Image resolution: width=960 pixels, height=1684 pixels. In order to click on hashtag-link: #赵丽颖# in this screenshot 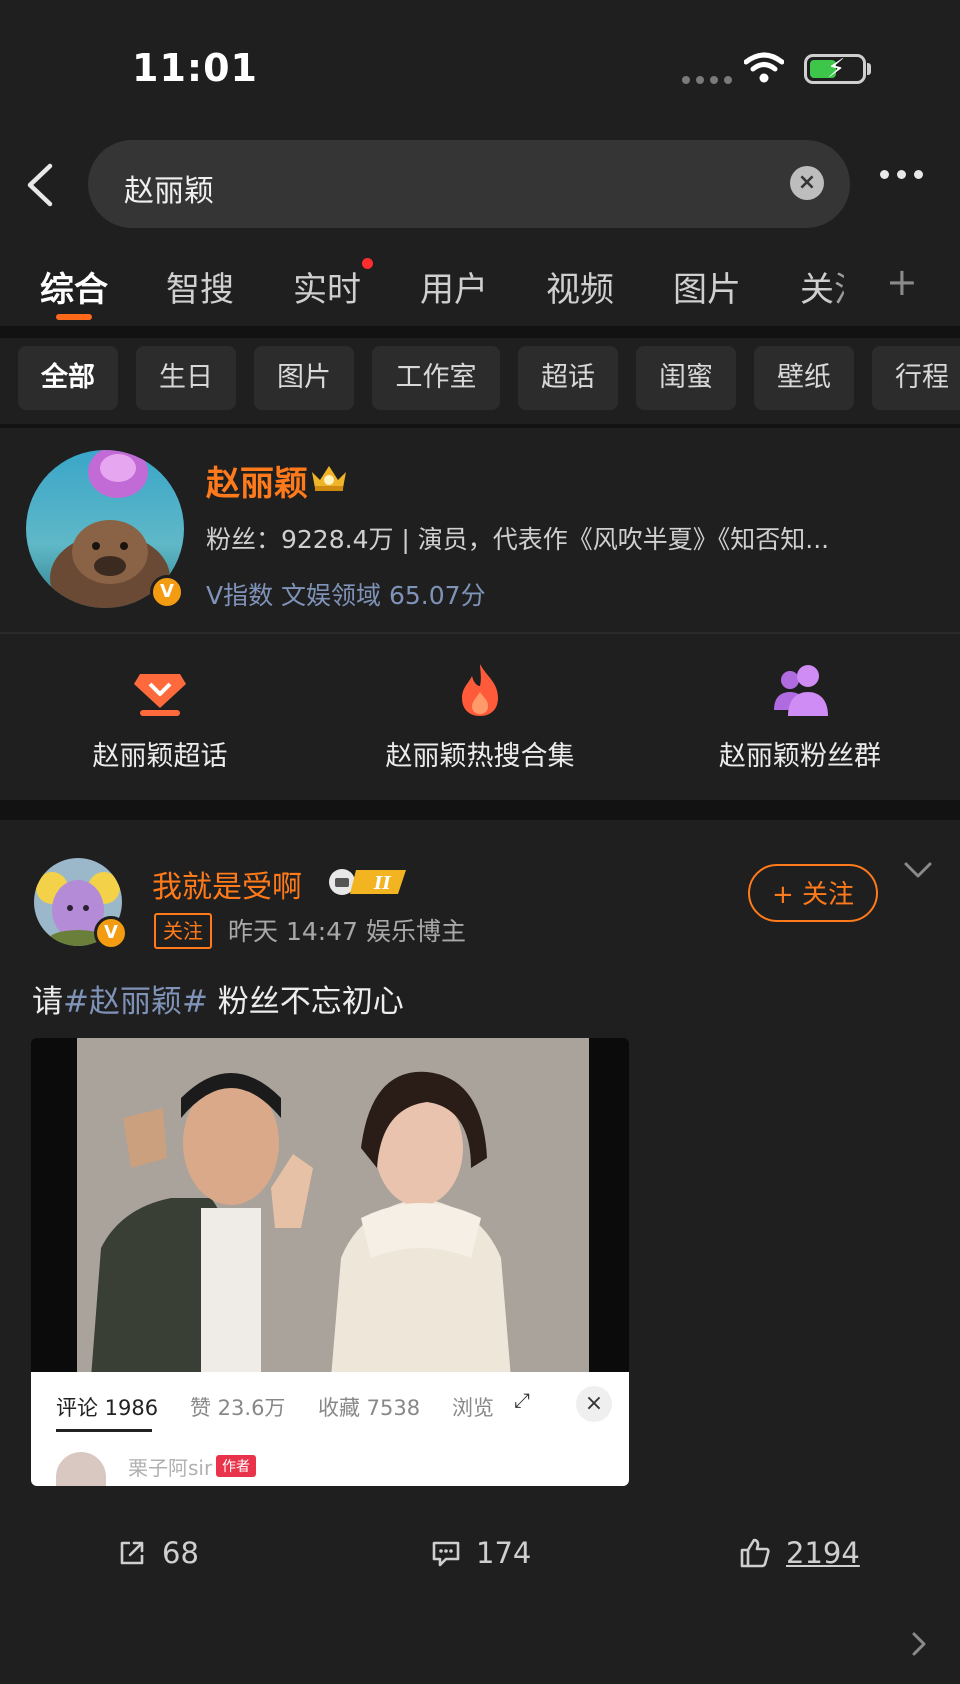, I will do `click(135, 1002)`.